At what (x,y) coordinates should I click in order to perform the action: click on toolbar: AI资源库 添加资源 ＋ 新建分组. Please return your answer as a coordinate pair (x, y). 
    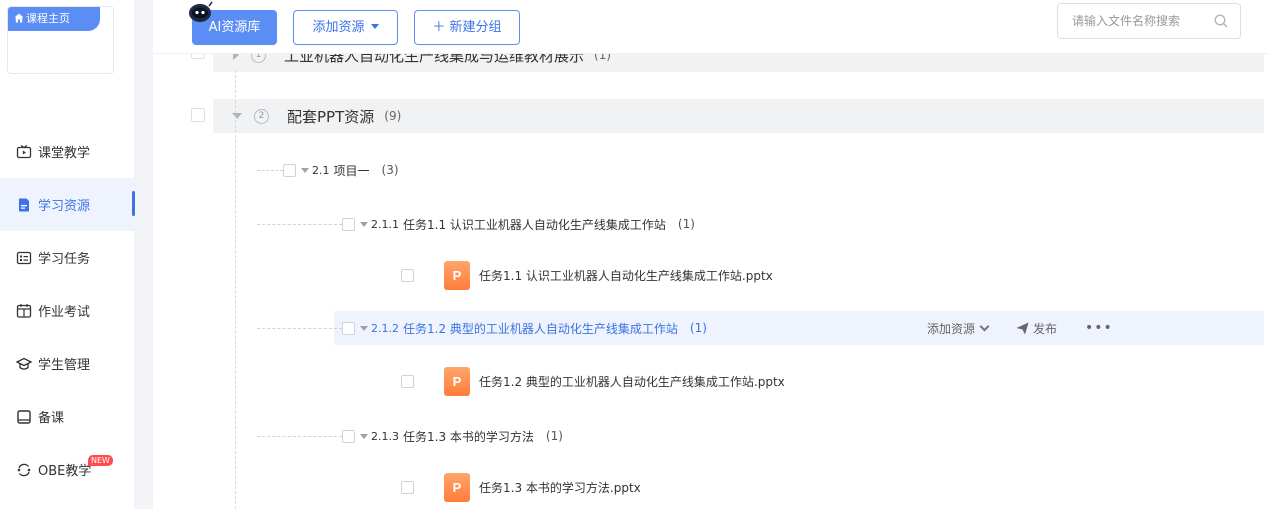
    Looking at the image, I should click on (711, 27).